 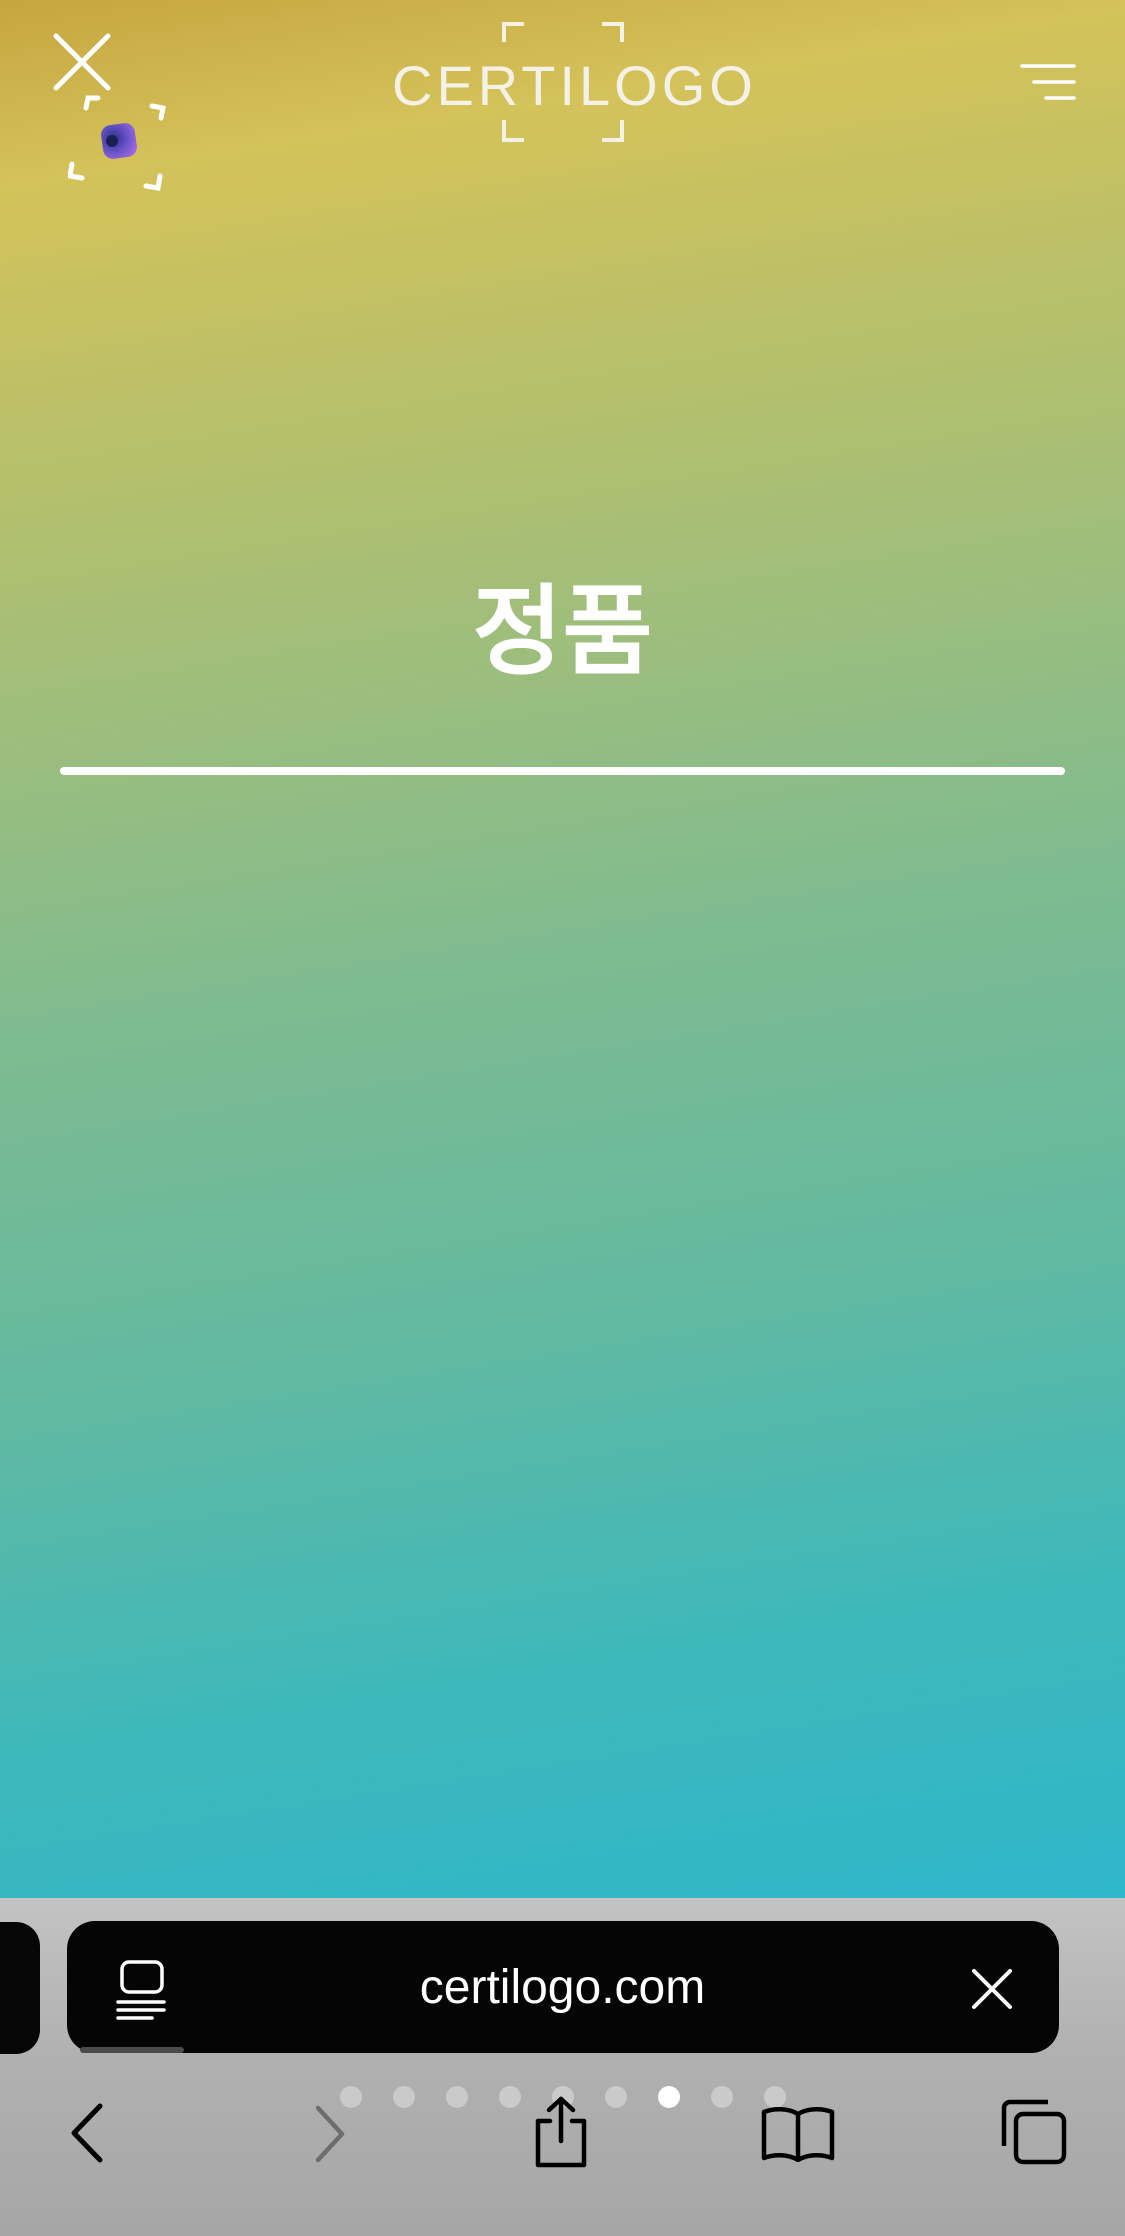 I want to click on reader-mode-icon, so click(x=142, y=1989).